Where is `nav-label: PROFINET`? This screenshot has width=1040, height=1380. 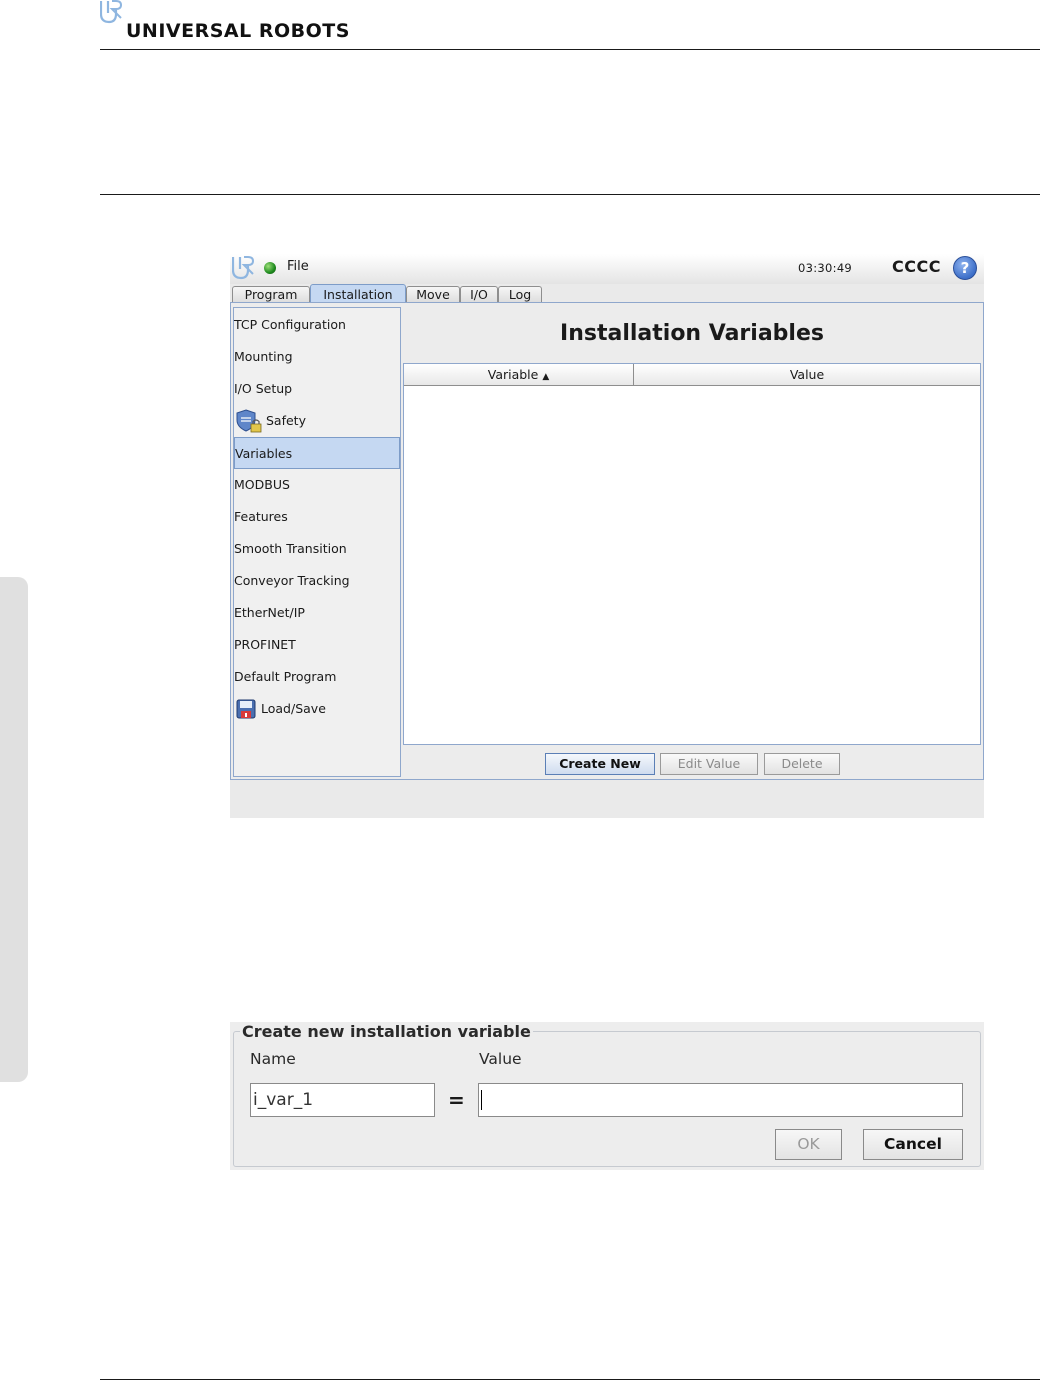
nav-label: PROFINET is located at coordinates (265, 644).